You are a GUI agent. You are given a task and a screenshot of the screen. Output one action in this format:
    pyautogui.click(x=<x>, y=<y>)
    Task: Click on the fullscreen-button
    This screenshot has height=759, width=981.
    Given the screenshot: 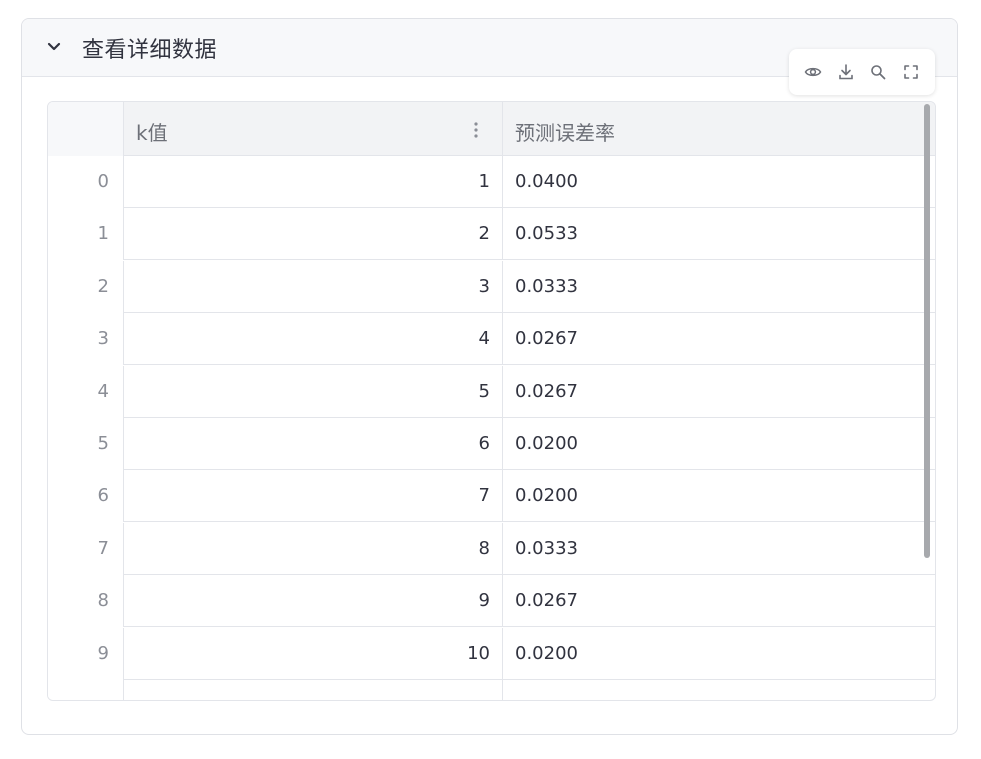 What is the action you would take?
    pyautogui.click(x=911, y=72)
    